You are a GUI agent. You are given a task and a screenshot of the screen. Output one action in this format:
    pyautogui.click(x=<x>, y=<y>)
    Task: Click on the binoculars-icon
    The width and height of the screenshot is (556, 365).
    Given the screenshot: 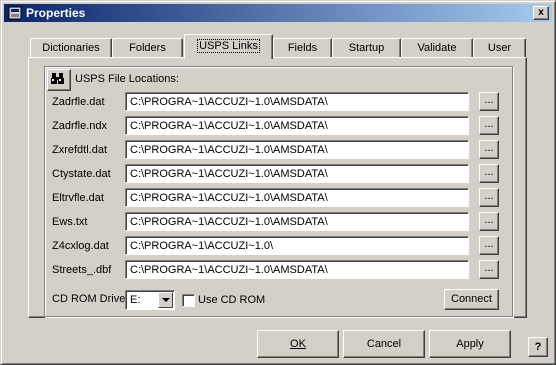 What is the action you would take?
    pyautogui.click(x=57, y=78)
    